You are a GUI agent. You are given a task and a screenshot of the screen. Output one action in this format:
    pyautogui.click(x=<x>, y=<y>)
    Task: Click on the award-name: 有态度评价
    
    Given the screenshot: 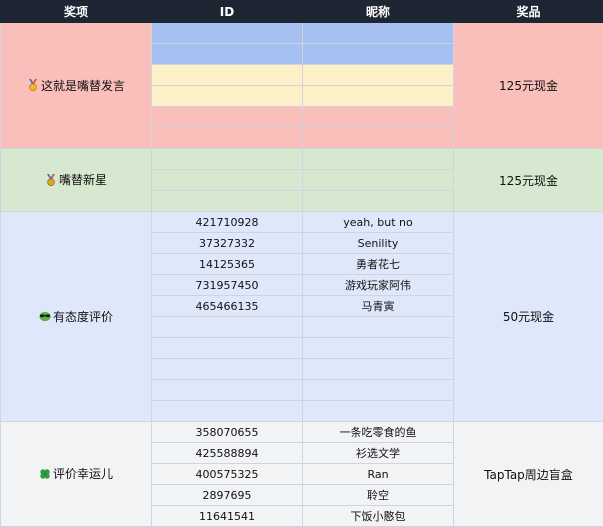 What is the action you would take?
    pyautogui.click(x=83, y=316)
    